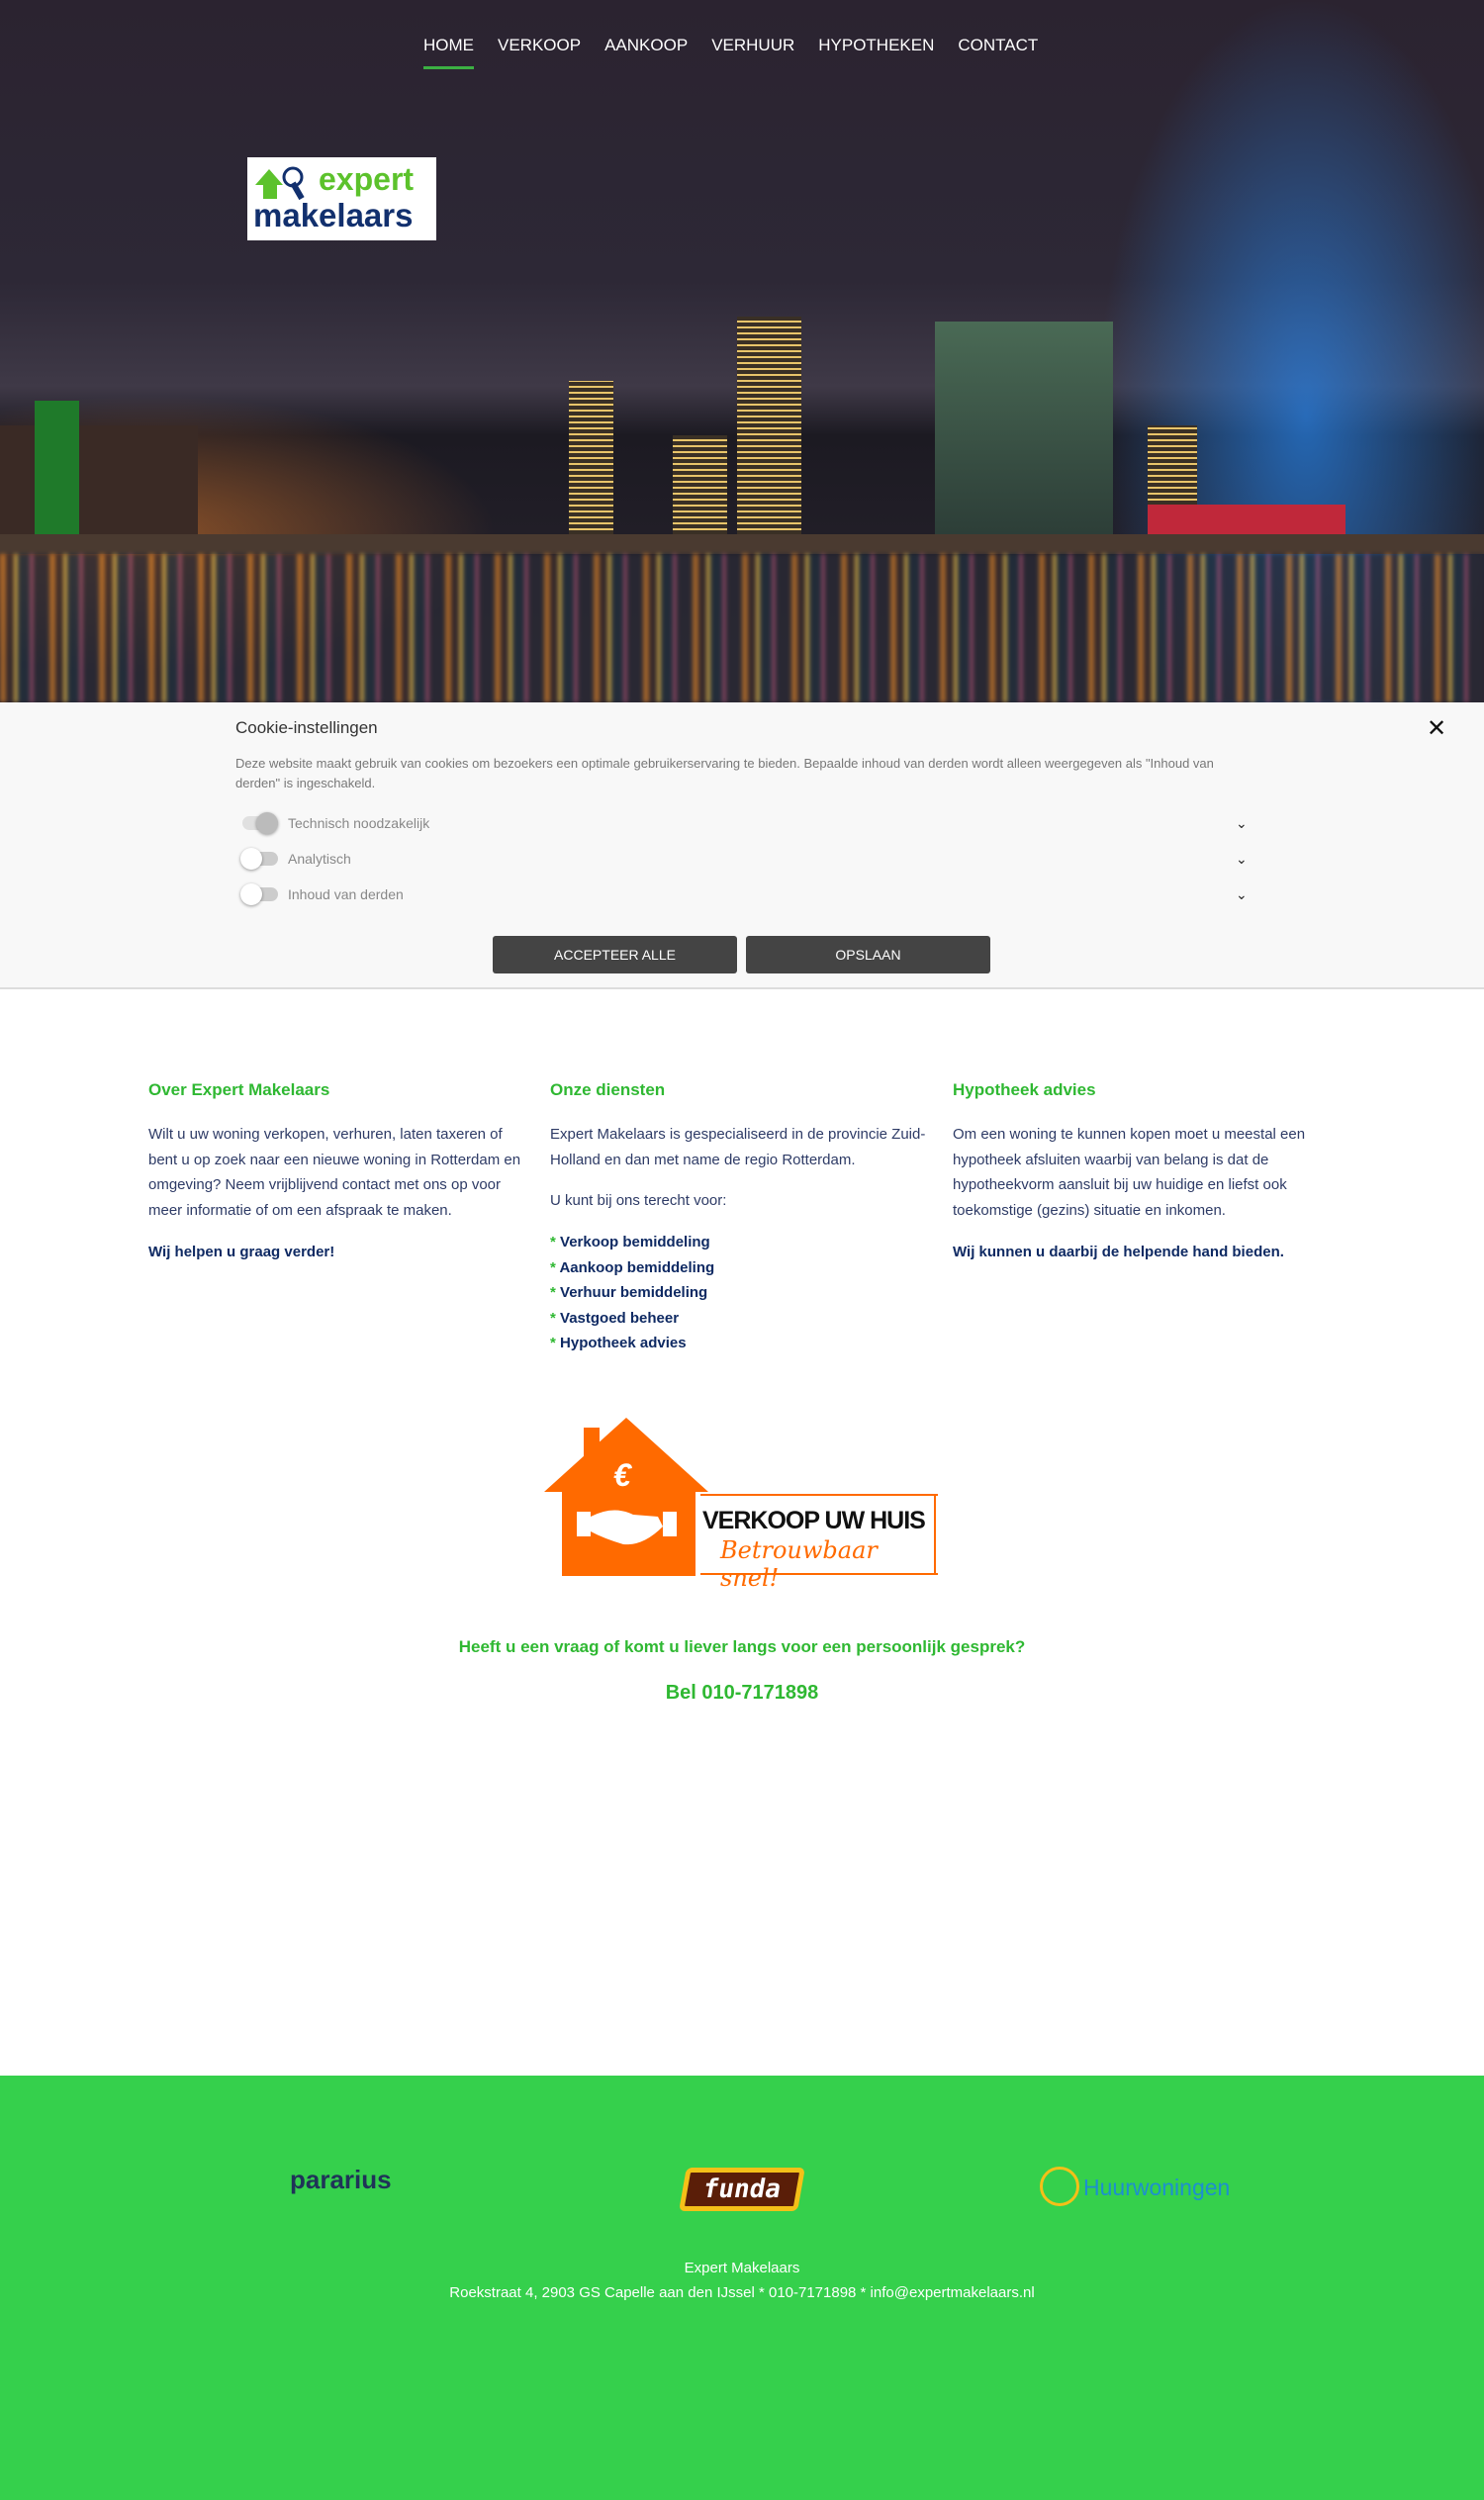  I want to click on footer-company: Expert Makelaars, so click(742, 2268).